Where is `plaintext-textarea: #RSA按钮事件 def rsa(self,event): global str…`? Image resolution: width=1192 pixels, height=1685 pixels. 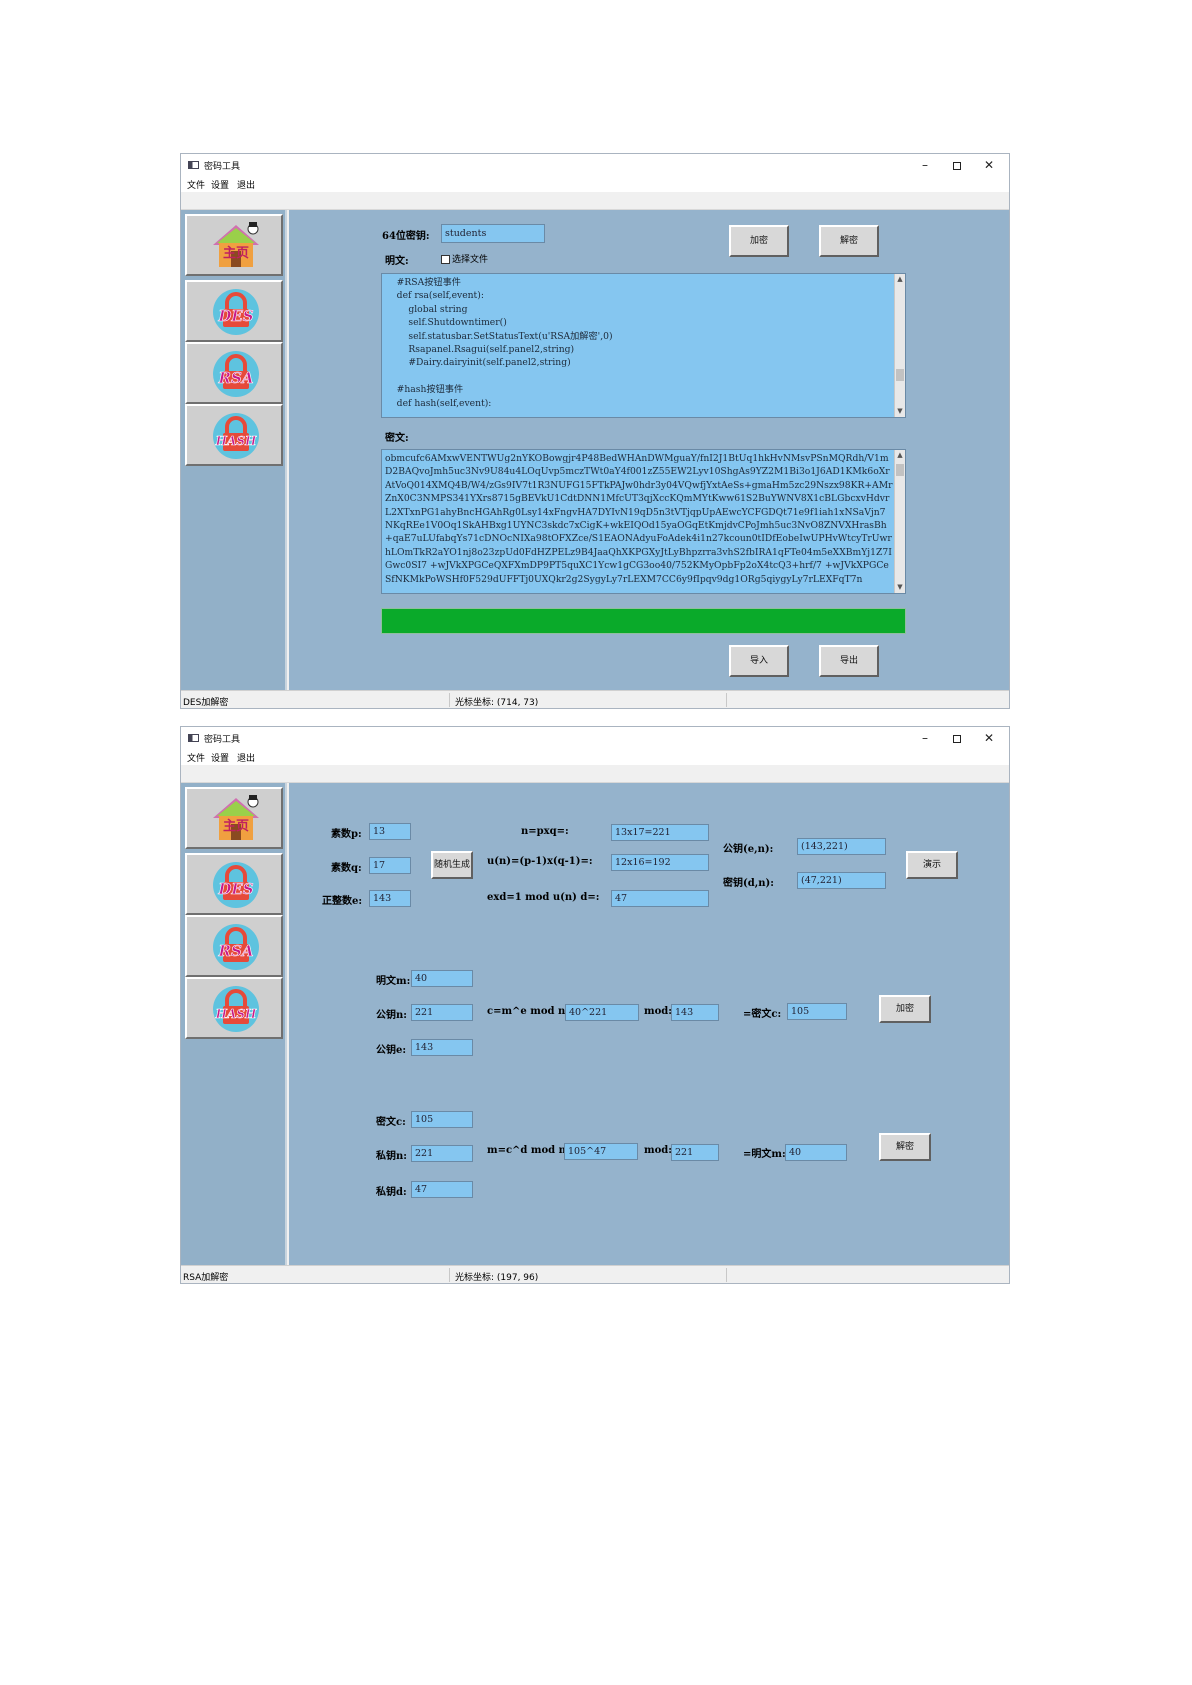 plaintext-textarea: #RSA按钮事件 def rsa(self,event): global str… is located at coordinates (643, 345).